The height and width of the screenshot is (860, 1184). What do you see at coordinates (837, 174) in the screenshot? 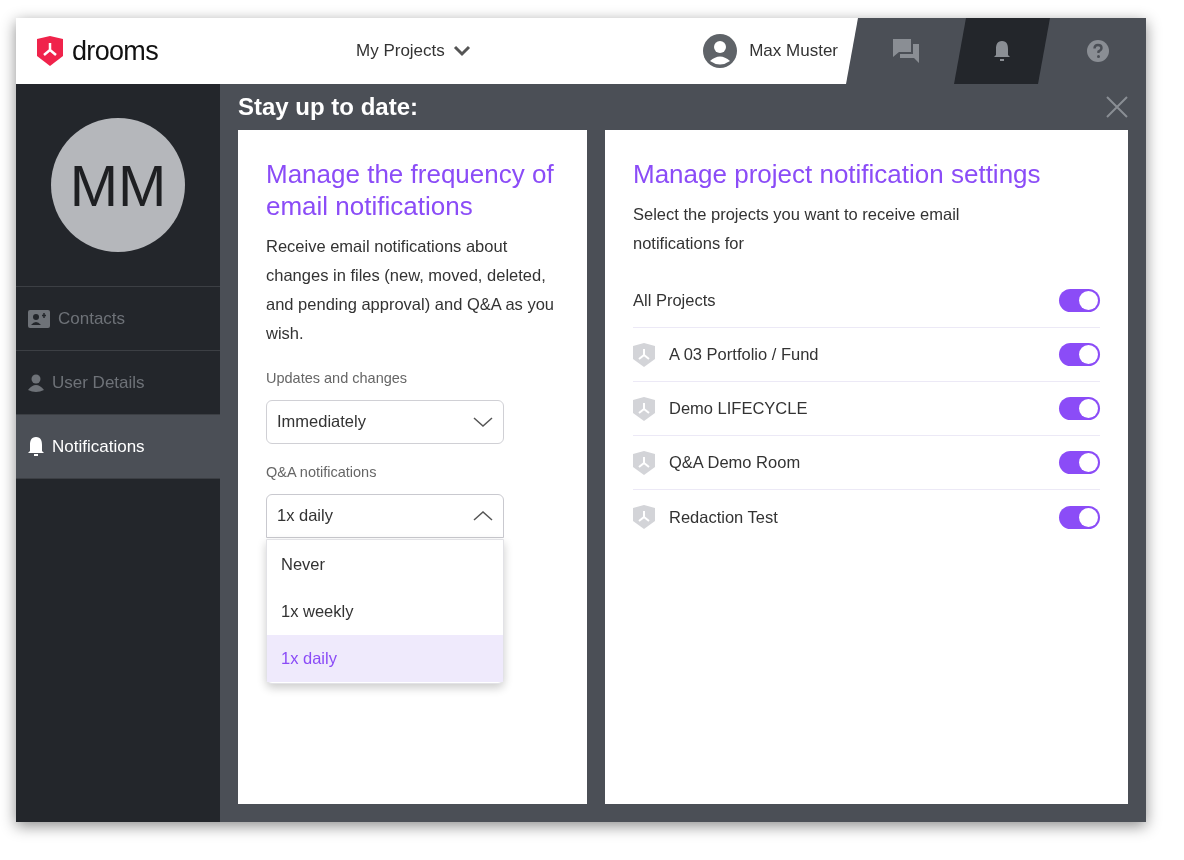
I see `card-heading: Manage project notification settings` at bounding box center [837, 174].